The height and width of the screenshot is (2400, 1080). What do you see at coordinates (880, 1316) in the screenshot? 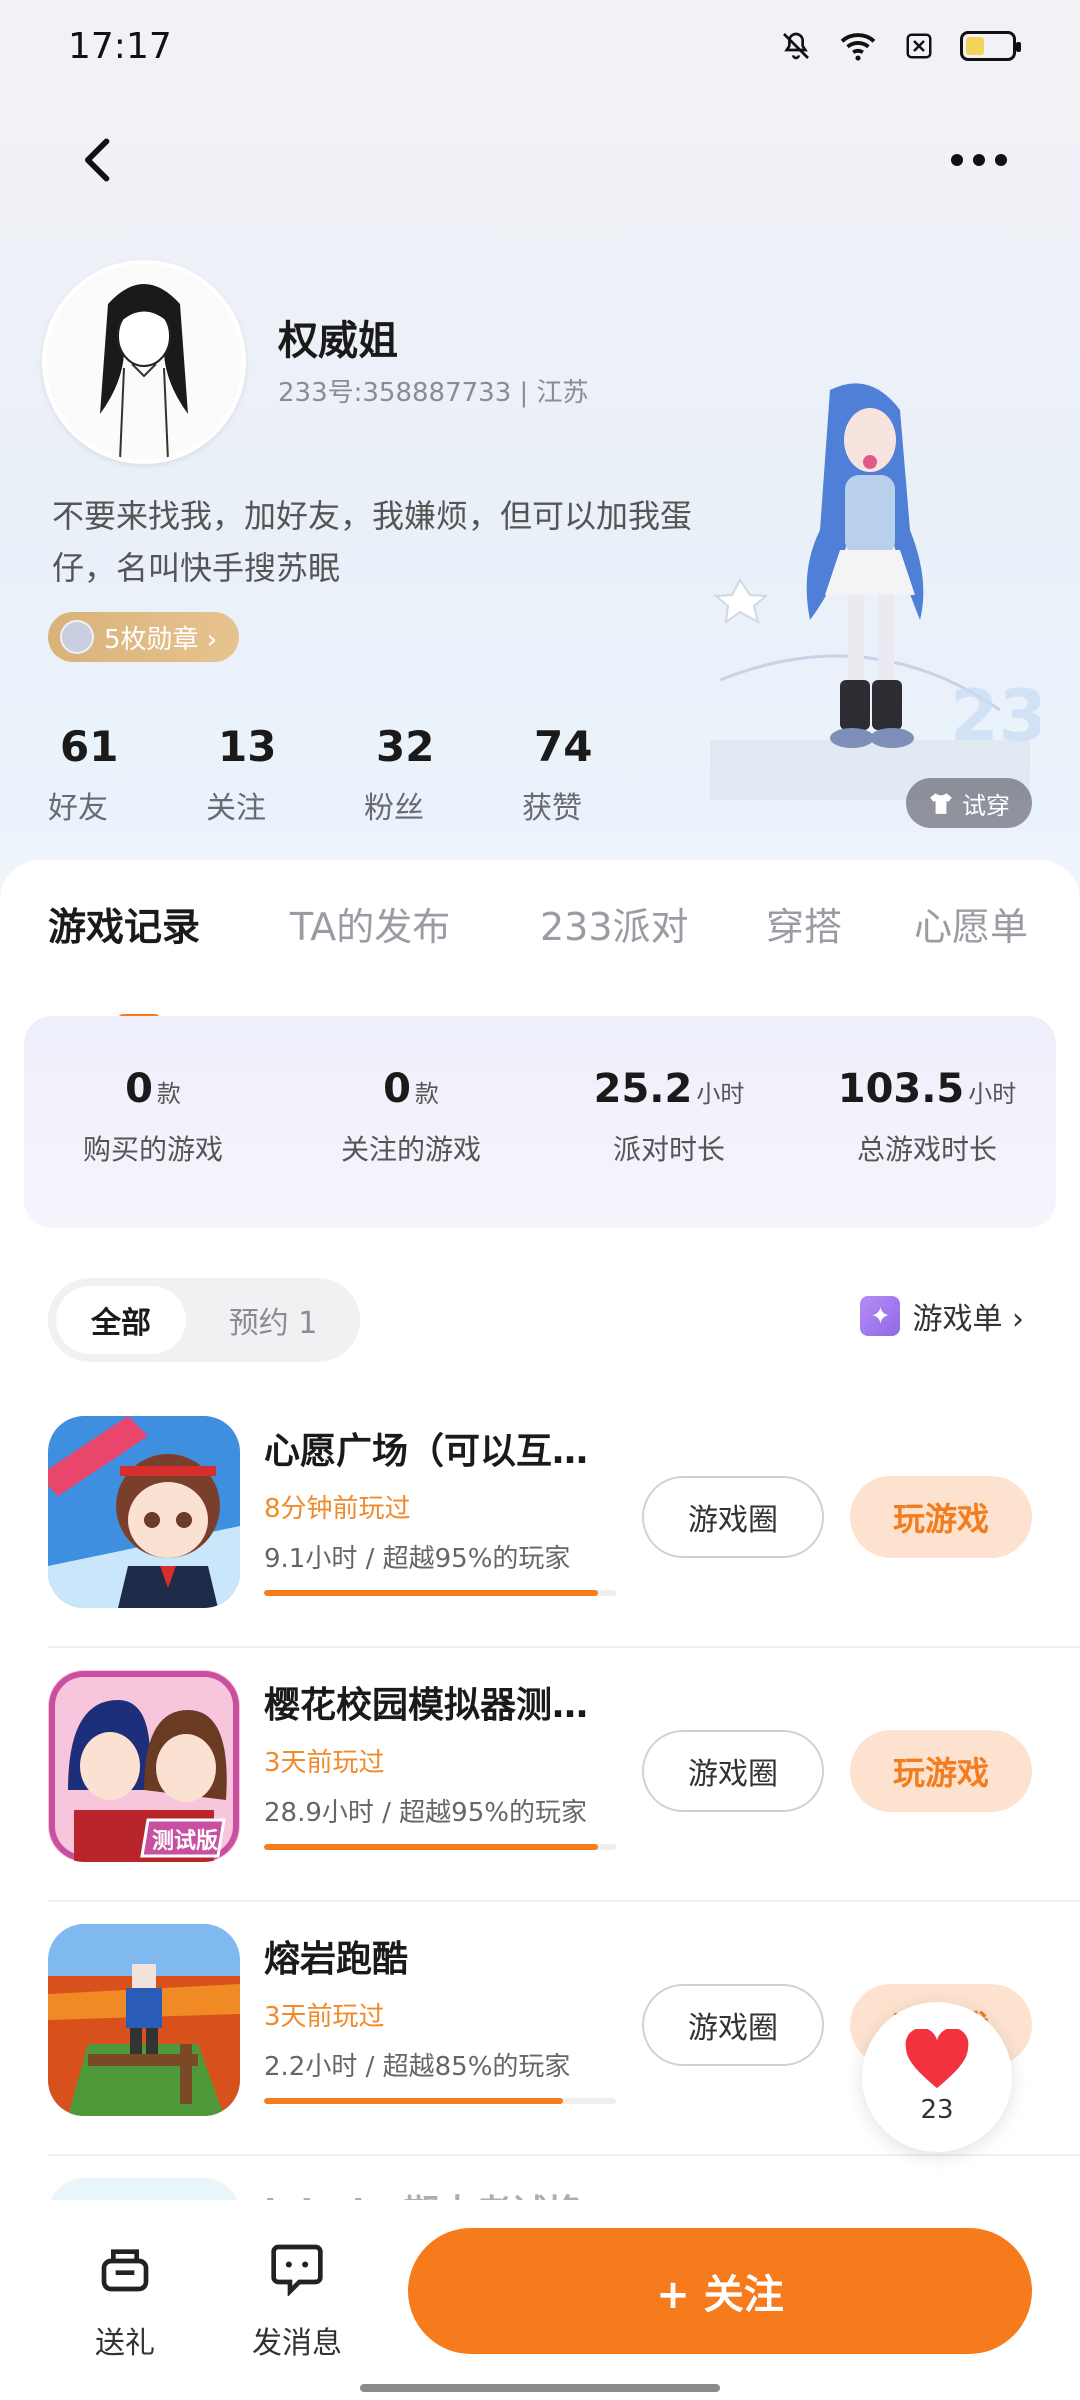
I see `sparkle-icon: ✦` at bounding box center [880, 1316].